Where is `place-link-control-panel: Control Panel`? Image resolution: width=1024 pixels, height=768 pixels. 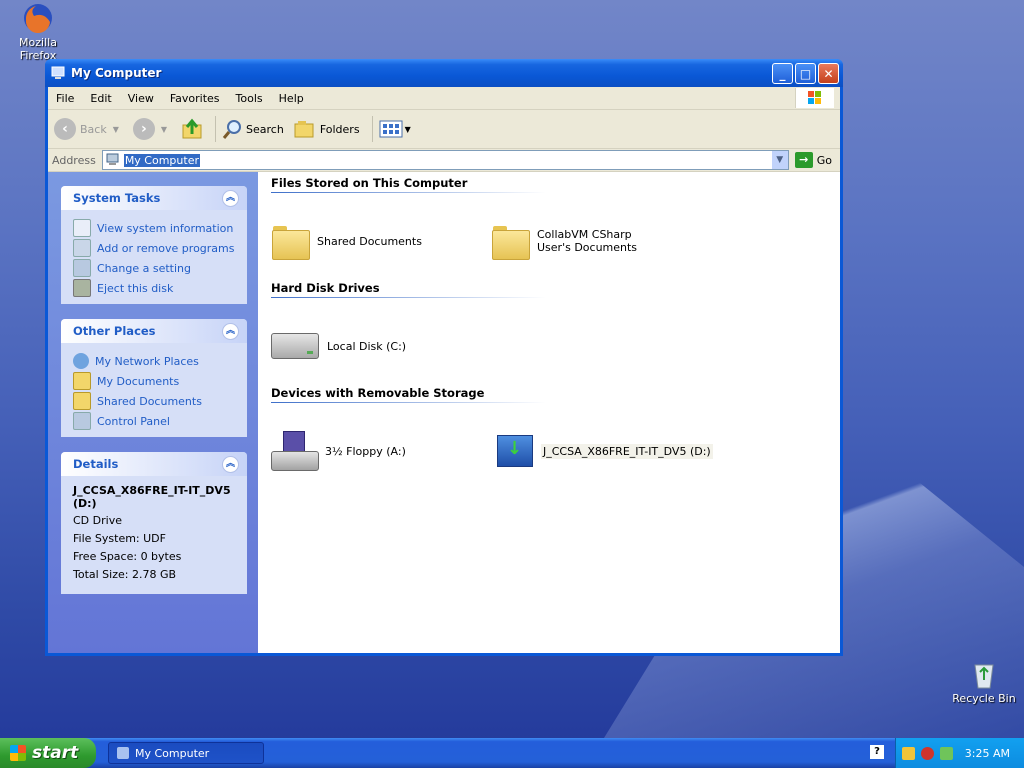 place-link-control-panel: Control Panel is located at coordinates (155, 421).